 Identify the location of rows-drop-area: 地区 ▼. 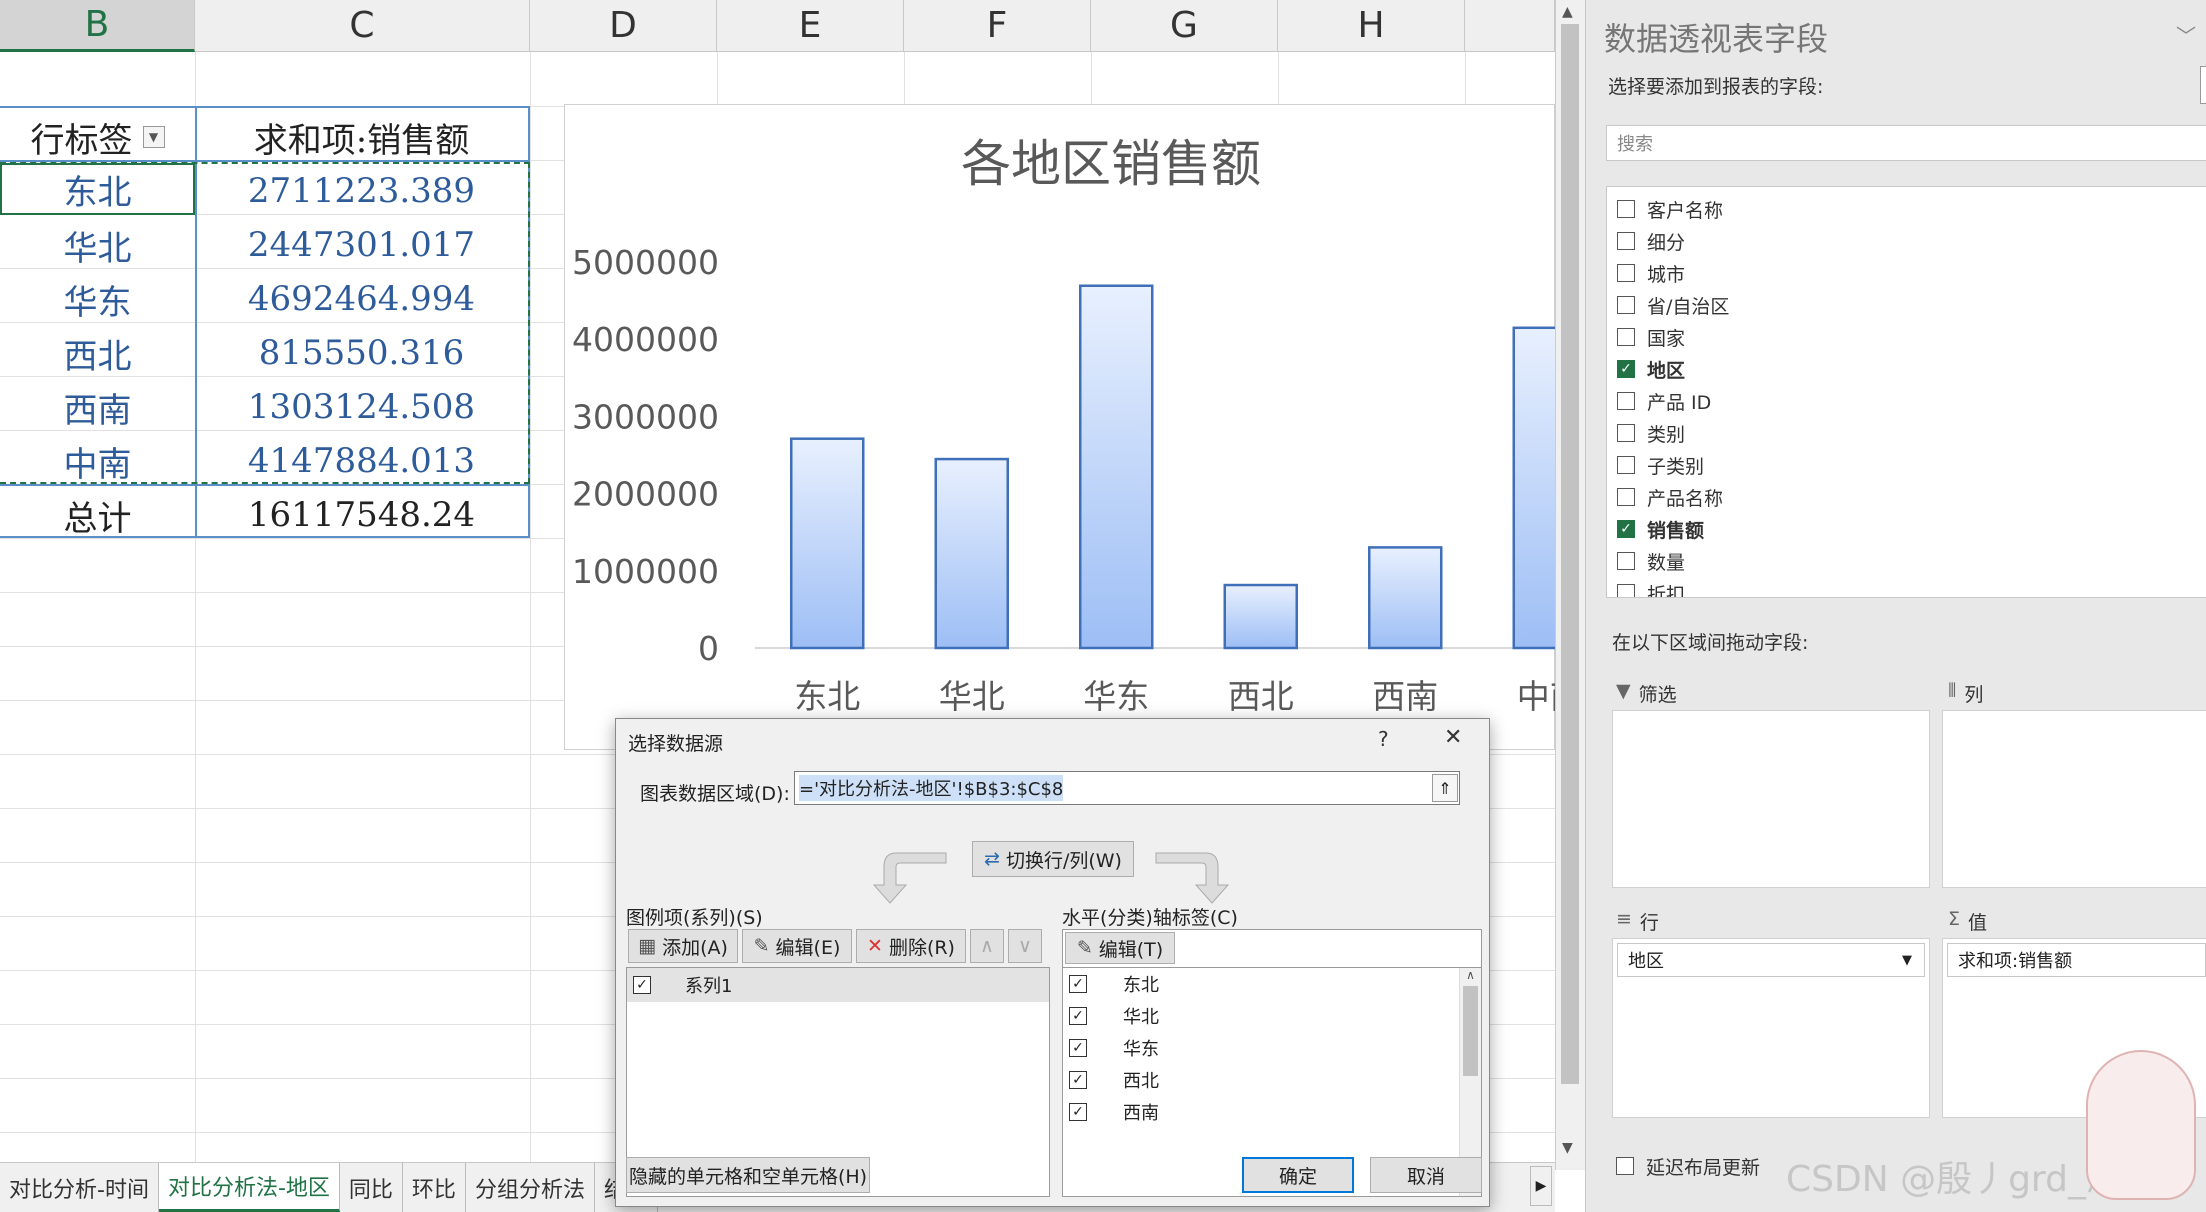
(1771, 1028).